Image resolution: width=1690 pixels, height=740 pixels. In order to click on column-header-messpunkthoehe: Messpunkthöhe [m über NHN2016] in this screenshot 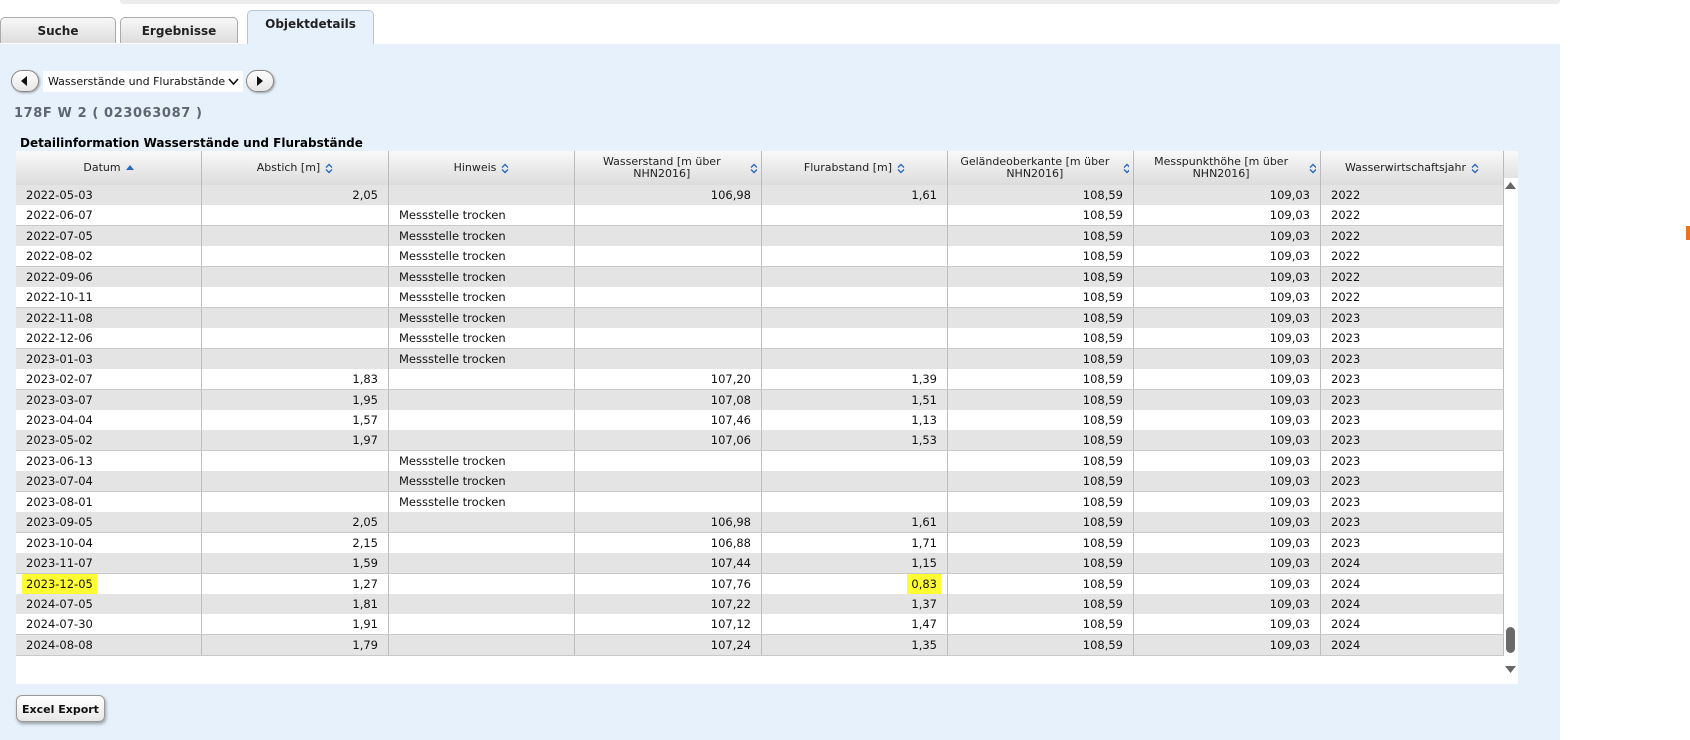, I will do `click(1227, 168)`.